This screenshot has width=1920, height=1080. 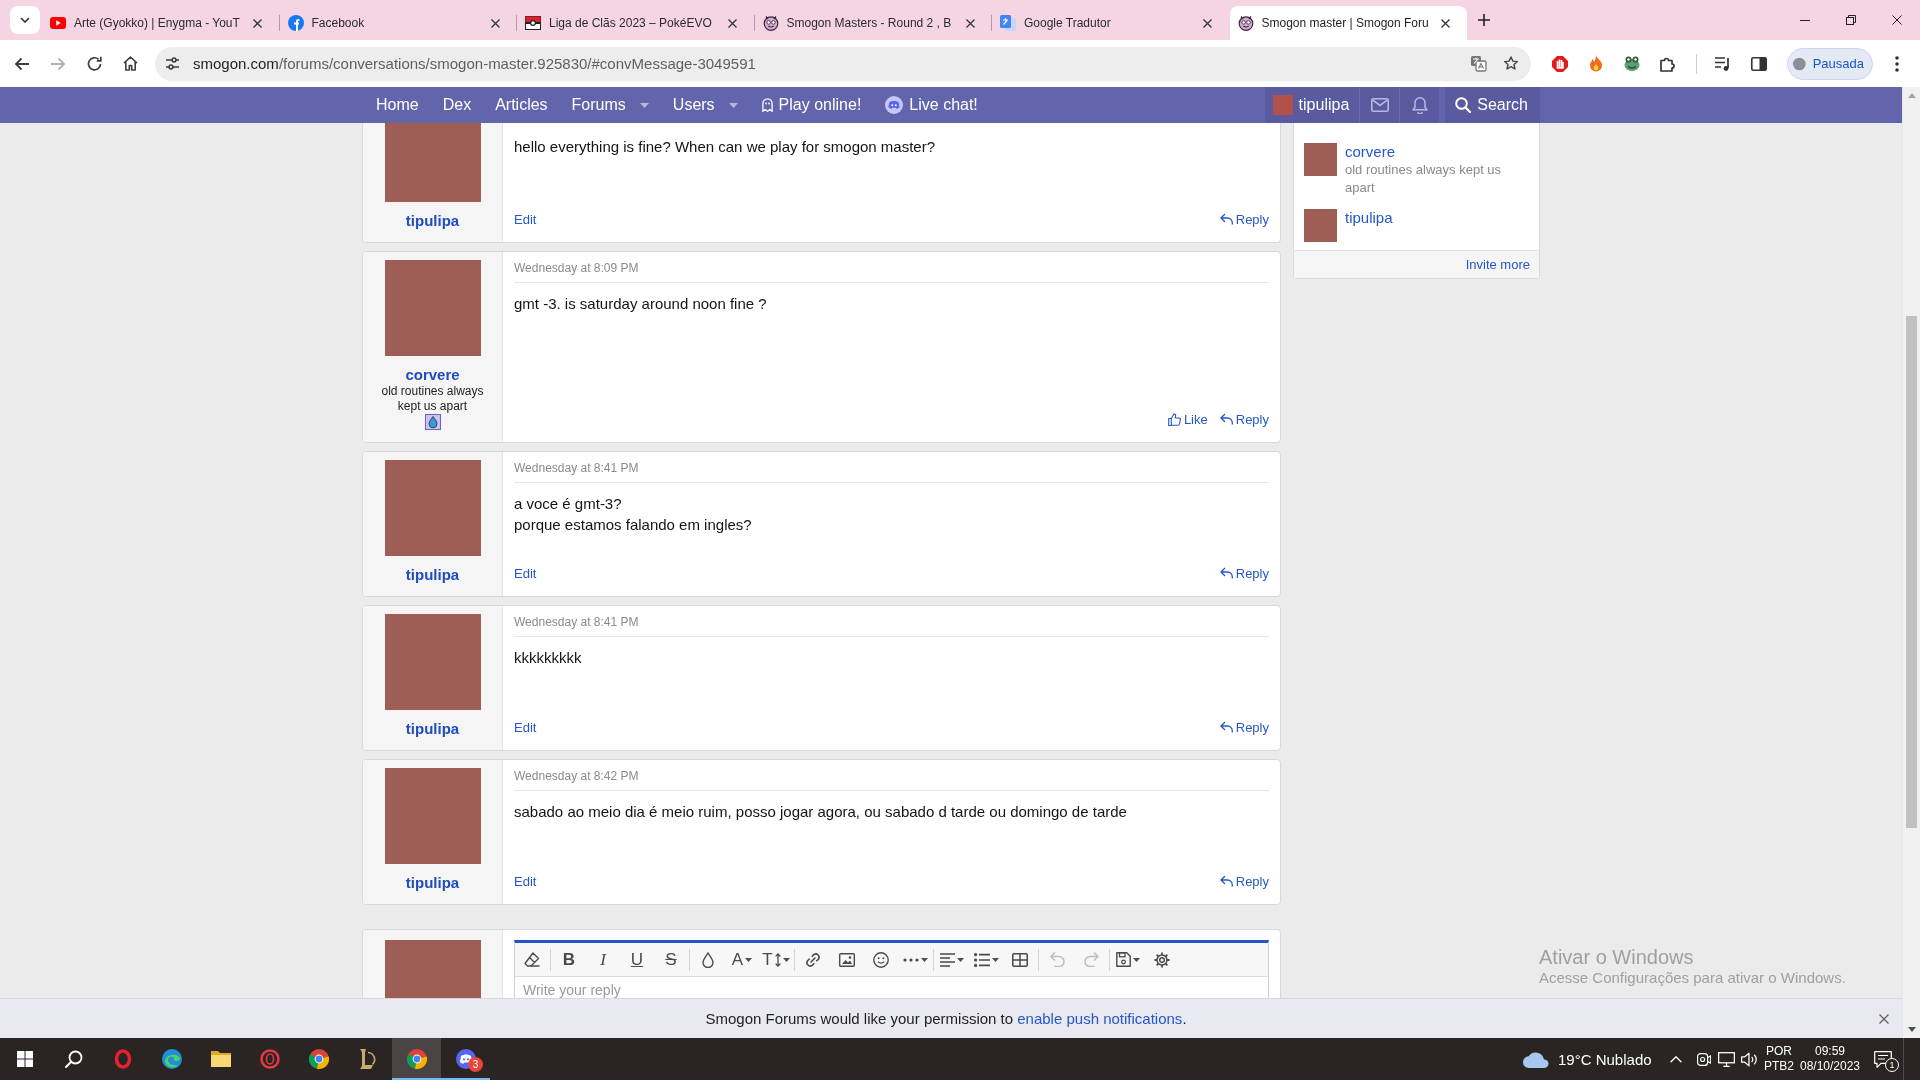 What do you see at coordinates (569, 959) in the screenshot?
I see `bold-button: B` at bounding box center [569, 959].